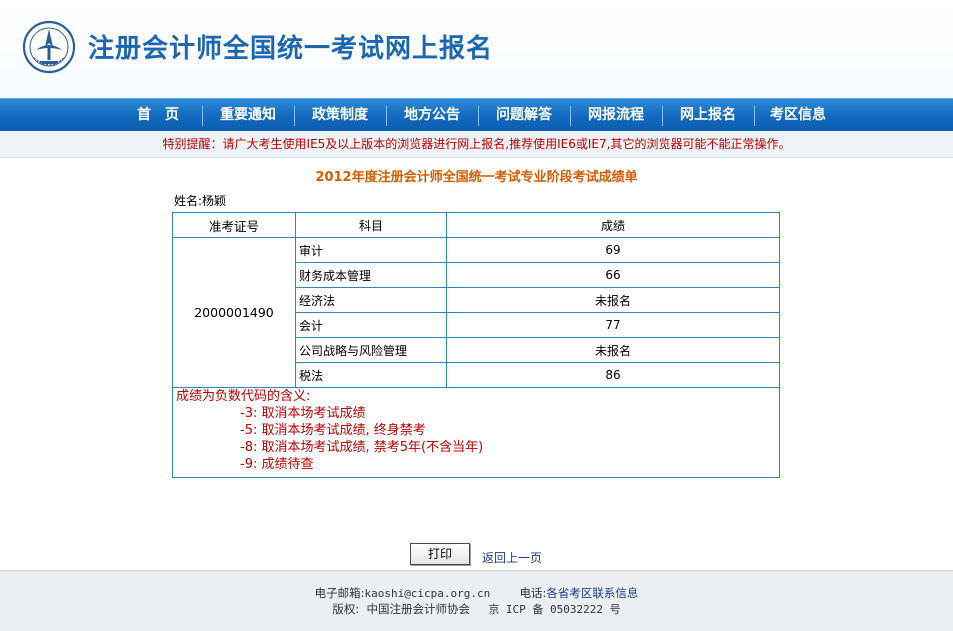 This screenshot has width=953, height=631. Describe the element at coordinates (418, 609) in the screenshot. I see `copyright-owner: 中国注册会计师协会` at that location.